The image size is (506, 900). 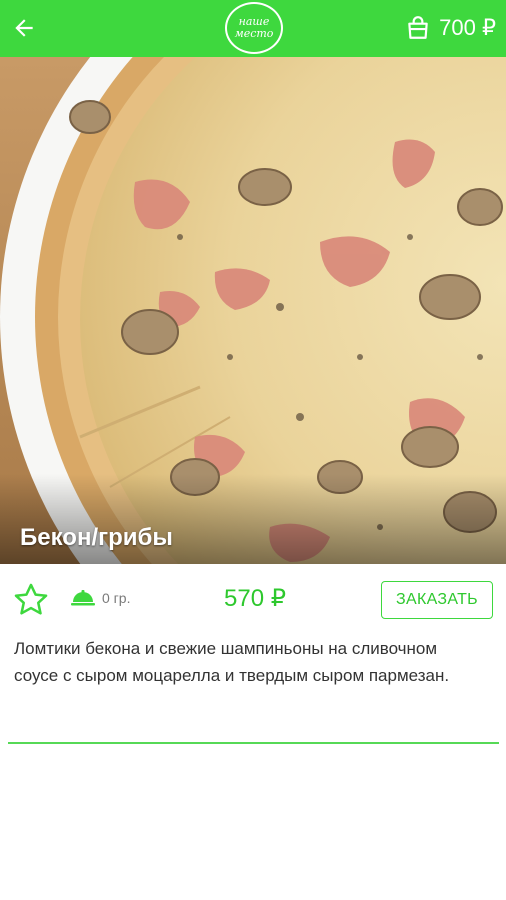 I want to click on brand-logo: наше место, so click(x=254, y=28).